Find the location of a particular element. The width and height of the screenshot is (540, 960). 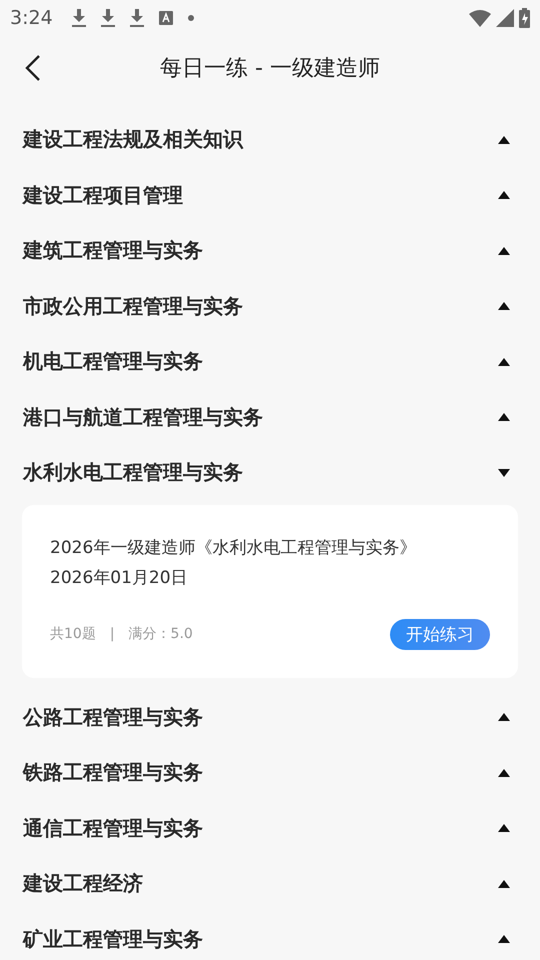

back-icon is located at coordinates (33, 68).